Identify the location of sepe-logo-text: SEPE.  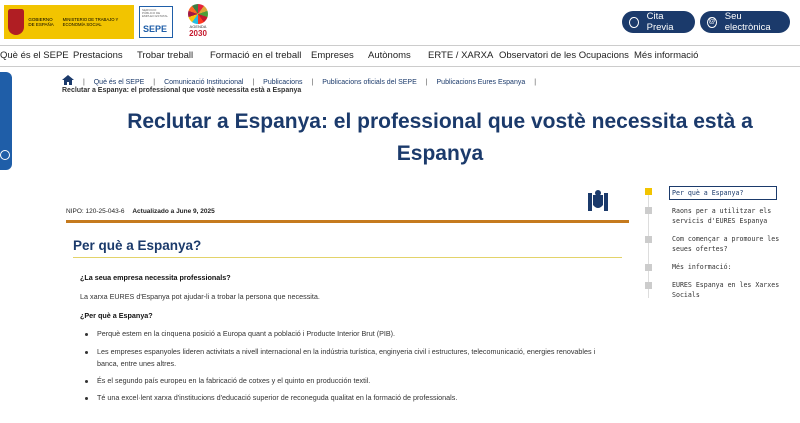
(155, 29).